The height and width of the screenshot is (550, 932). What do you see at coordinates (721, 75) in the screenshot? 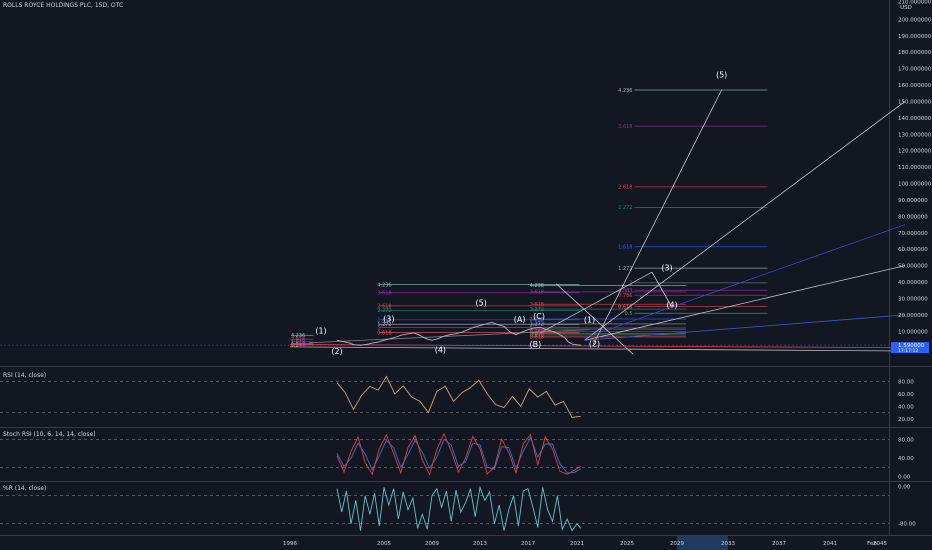
I see `wave-label-12: (5)` at bounding box center [721, 75].